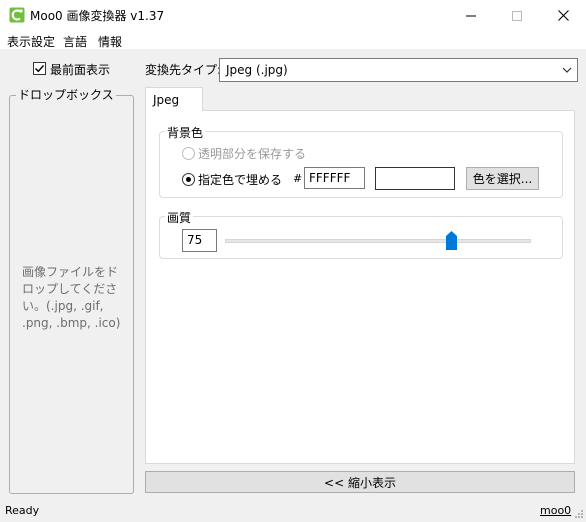 The image size is (586, 522). What do you see at coordinates (579, 514) in the screenshot?
I see `resize-grip-icon` at bounding box center [579, 514].